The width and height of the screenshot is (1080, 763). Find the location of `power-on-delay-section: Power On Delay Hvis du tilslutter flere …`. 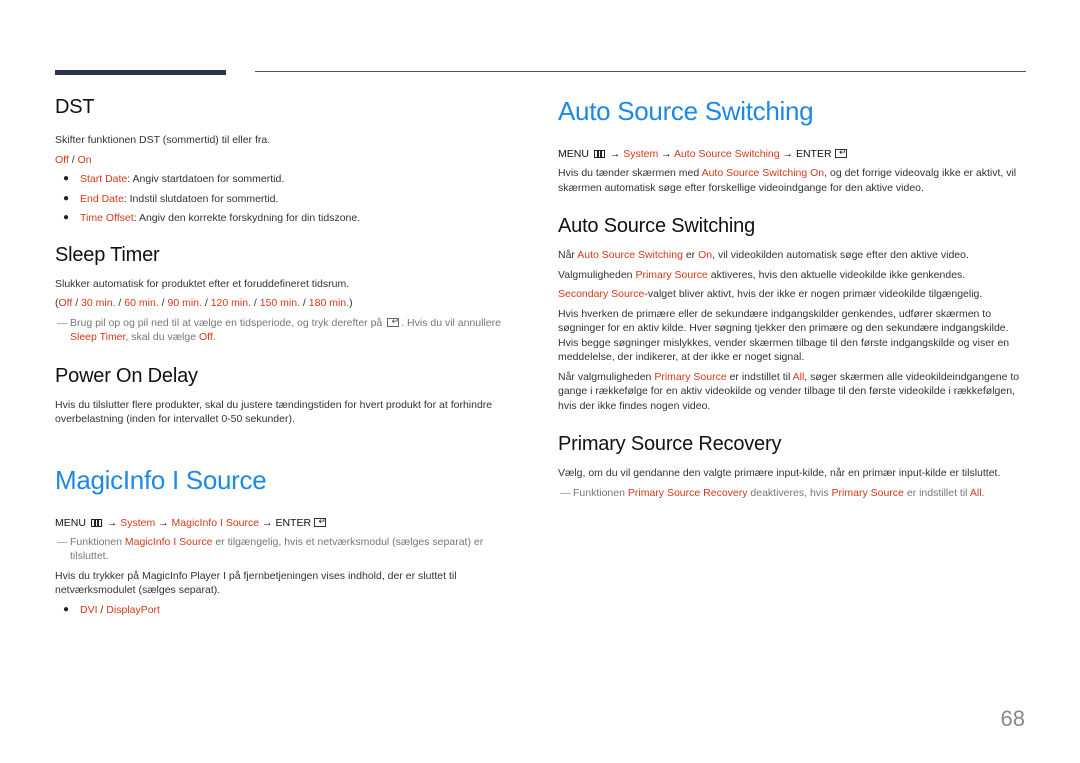

power-on-delay-section: Power On Delay Hvis du tilslutter flere … is located at coordinates (287, 396).